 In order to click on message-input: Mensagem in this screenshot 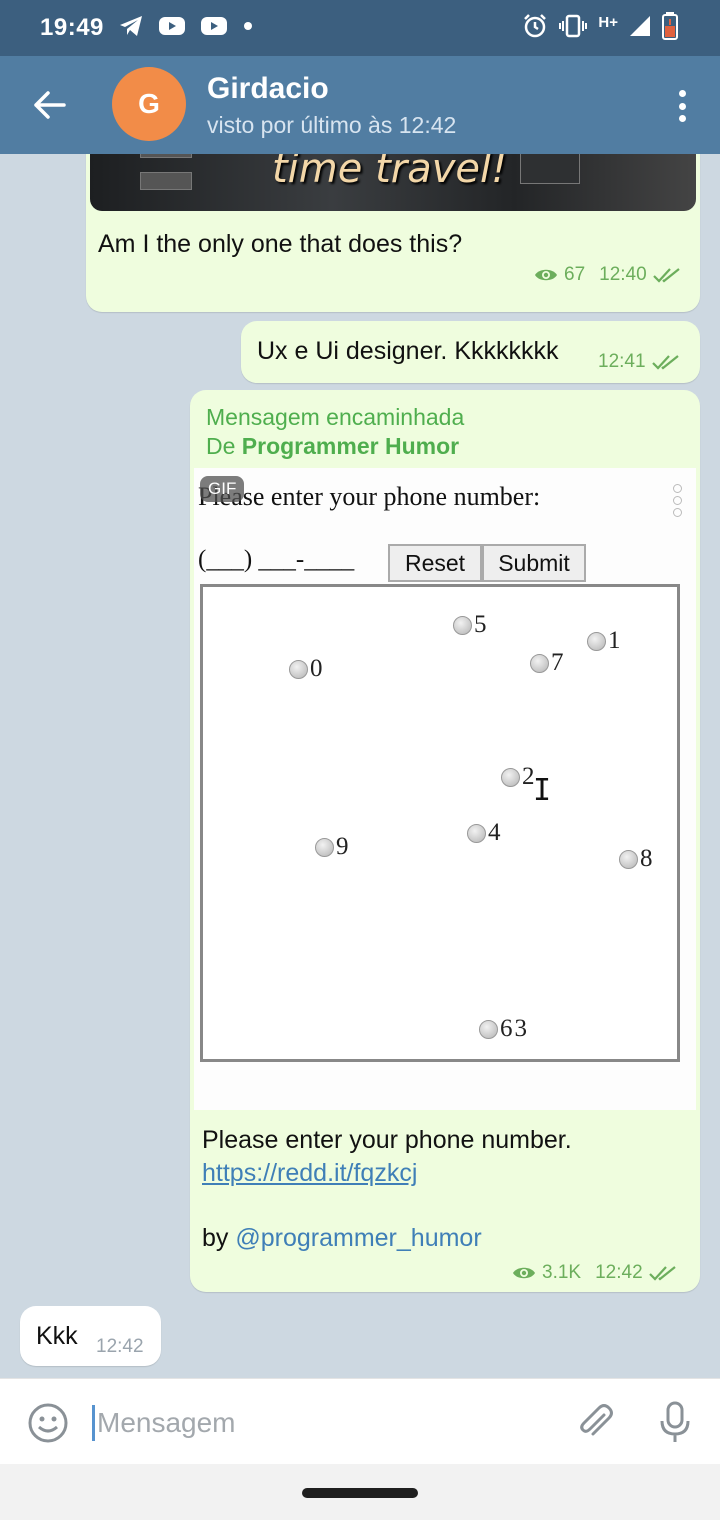, I will do `click(322, 1423)`.